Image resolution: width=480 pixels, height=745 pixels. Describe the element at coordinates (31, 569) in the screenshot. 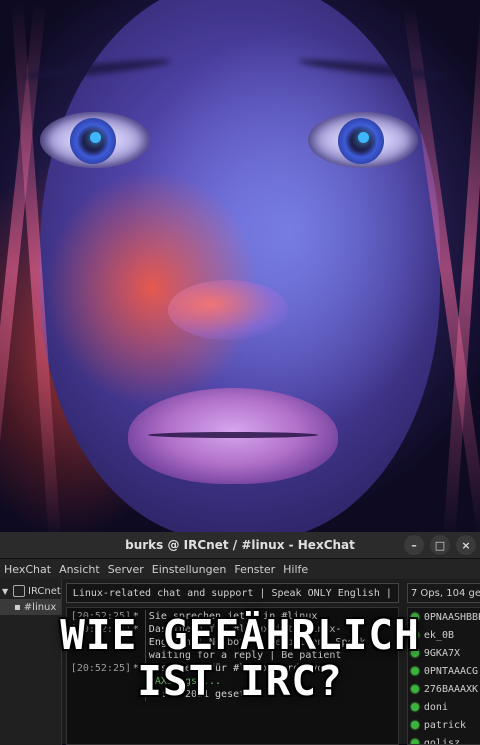

I see `menu-hexchat: HexChat` at that location.